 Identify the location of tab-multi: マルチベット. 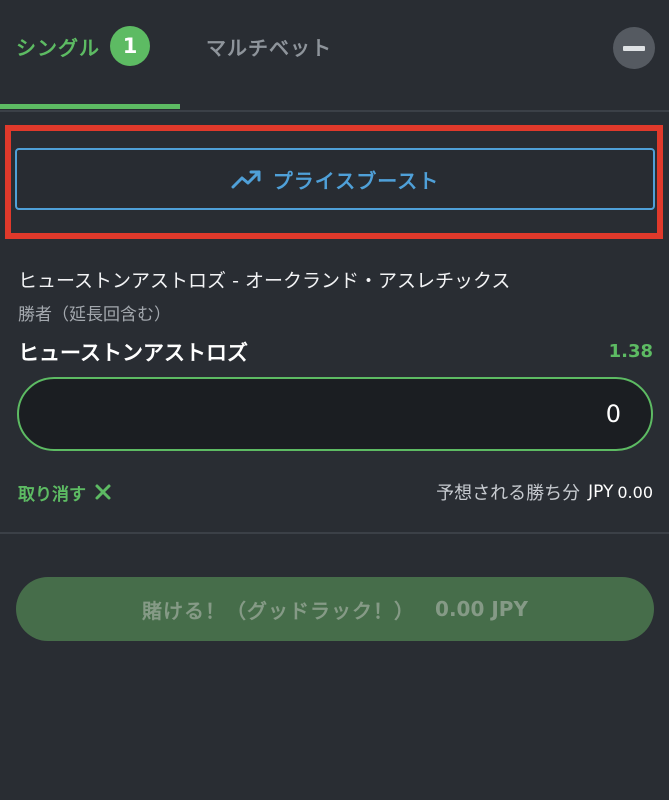
(269, 46).